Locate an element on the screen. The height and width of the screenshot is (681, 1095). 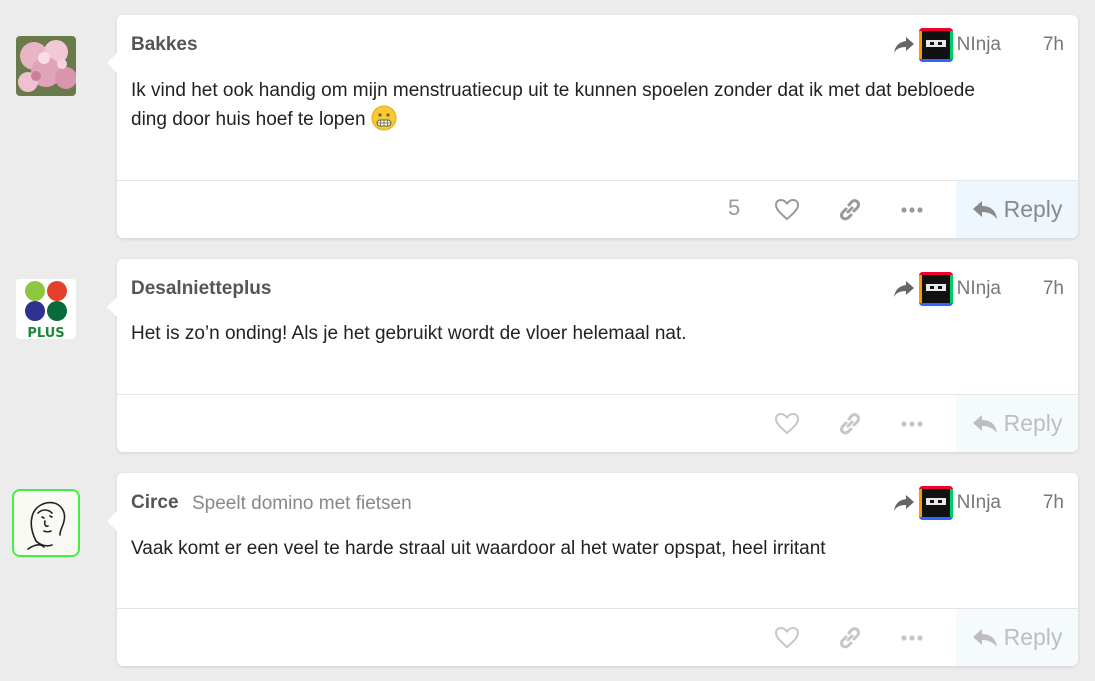
avatar-bakkes is located at coordinates (46, 66).